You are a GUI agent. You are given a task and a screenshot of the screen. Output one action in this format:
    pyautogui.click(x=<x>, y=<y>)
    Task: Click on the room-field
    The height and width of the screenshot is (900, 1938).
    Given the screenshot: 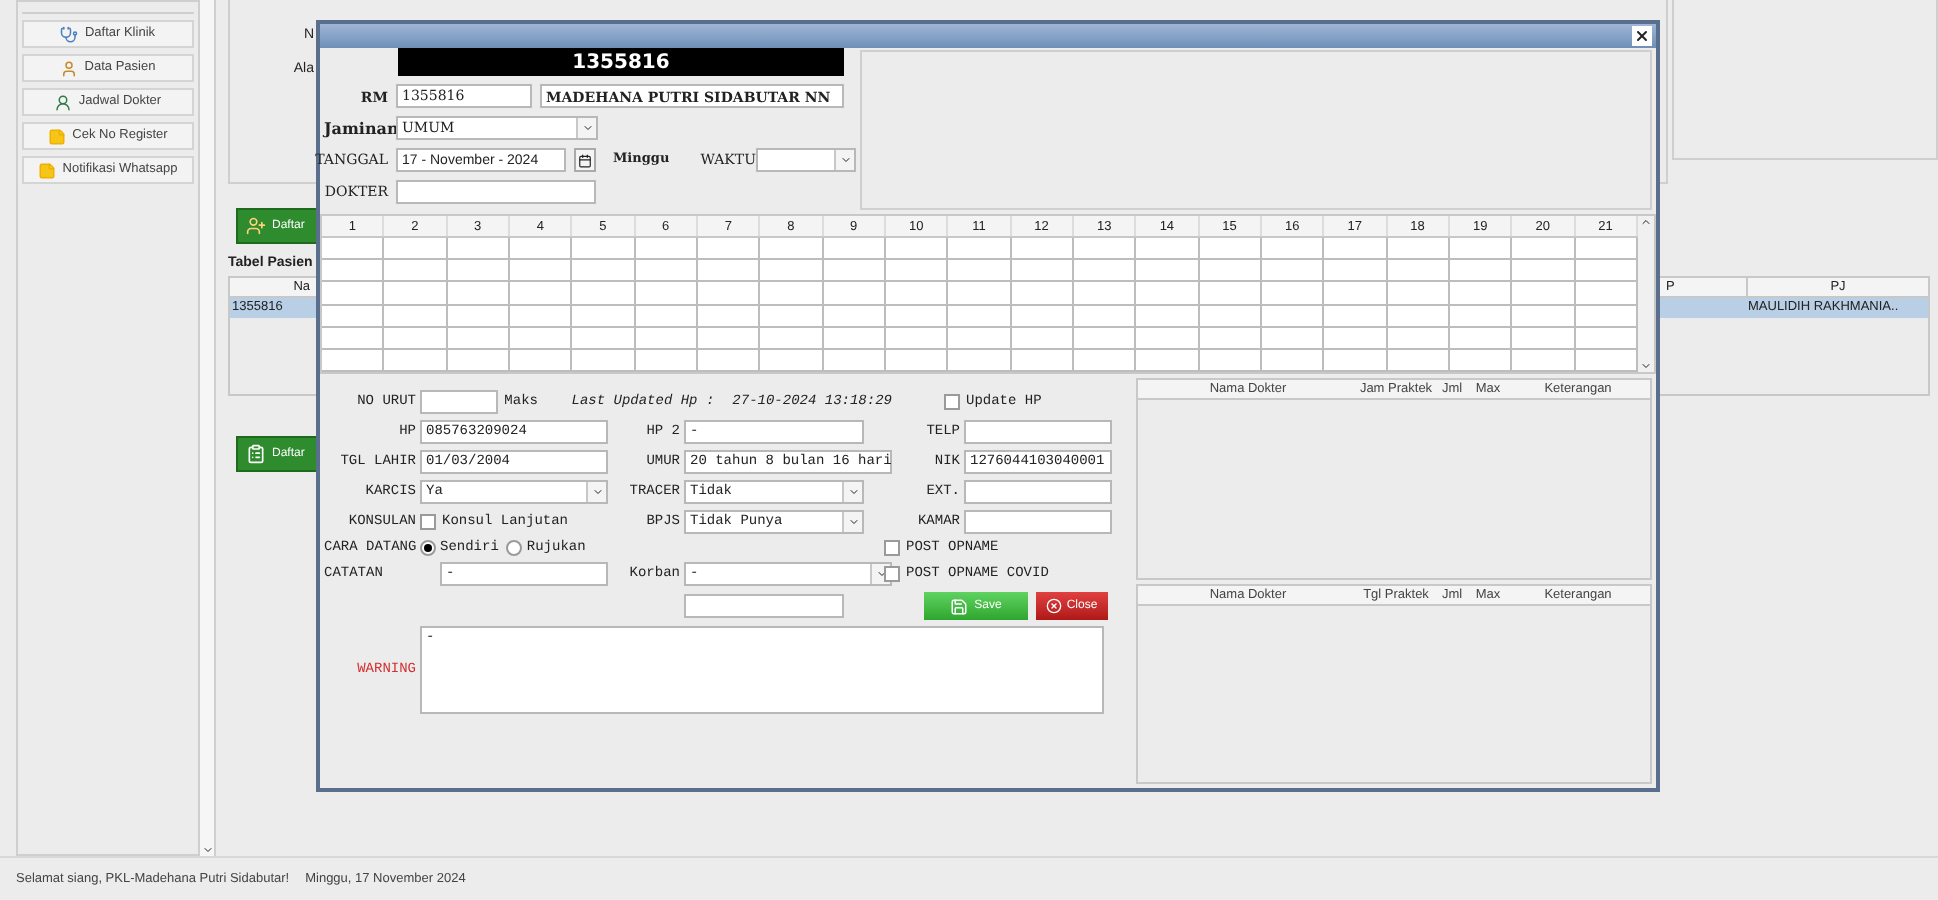 What is the action you would take?
    pyautogui.click(x=1038, y=522)
    